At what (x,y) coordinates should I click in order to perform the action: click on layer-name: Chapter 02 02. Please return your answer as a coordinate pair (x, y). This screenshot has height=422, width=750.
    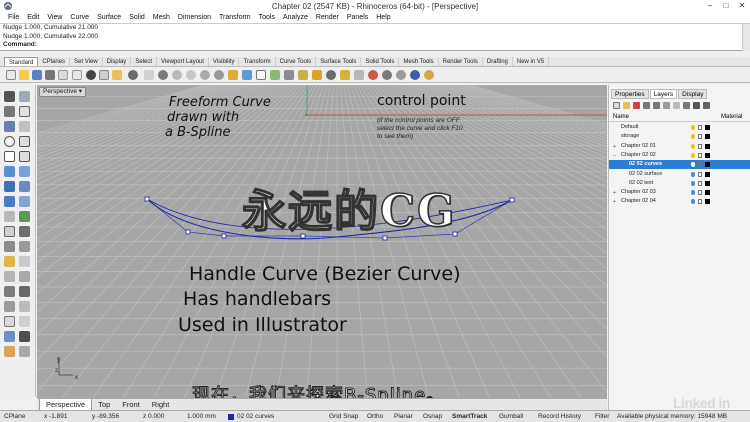
    Looking at the image, I should click on (638, 155).